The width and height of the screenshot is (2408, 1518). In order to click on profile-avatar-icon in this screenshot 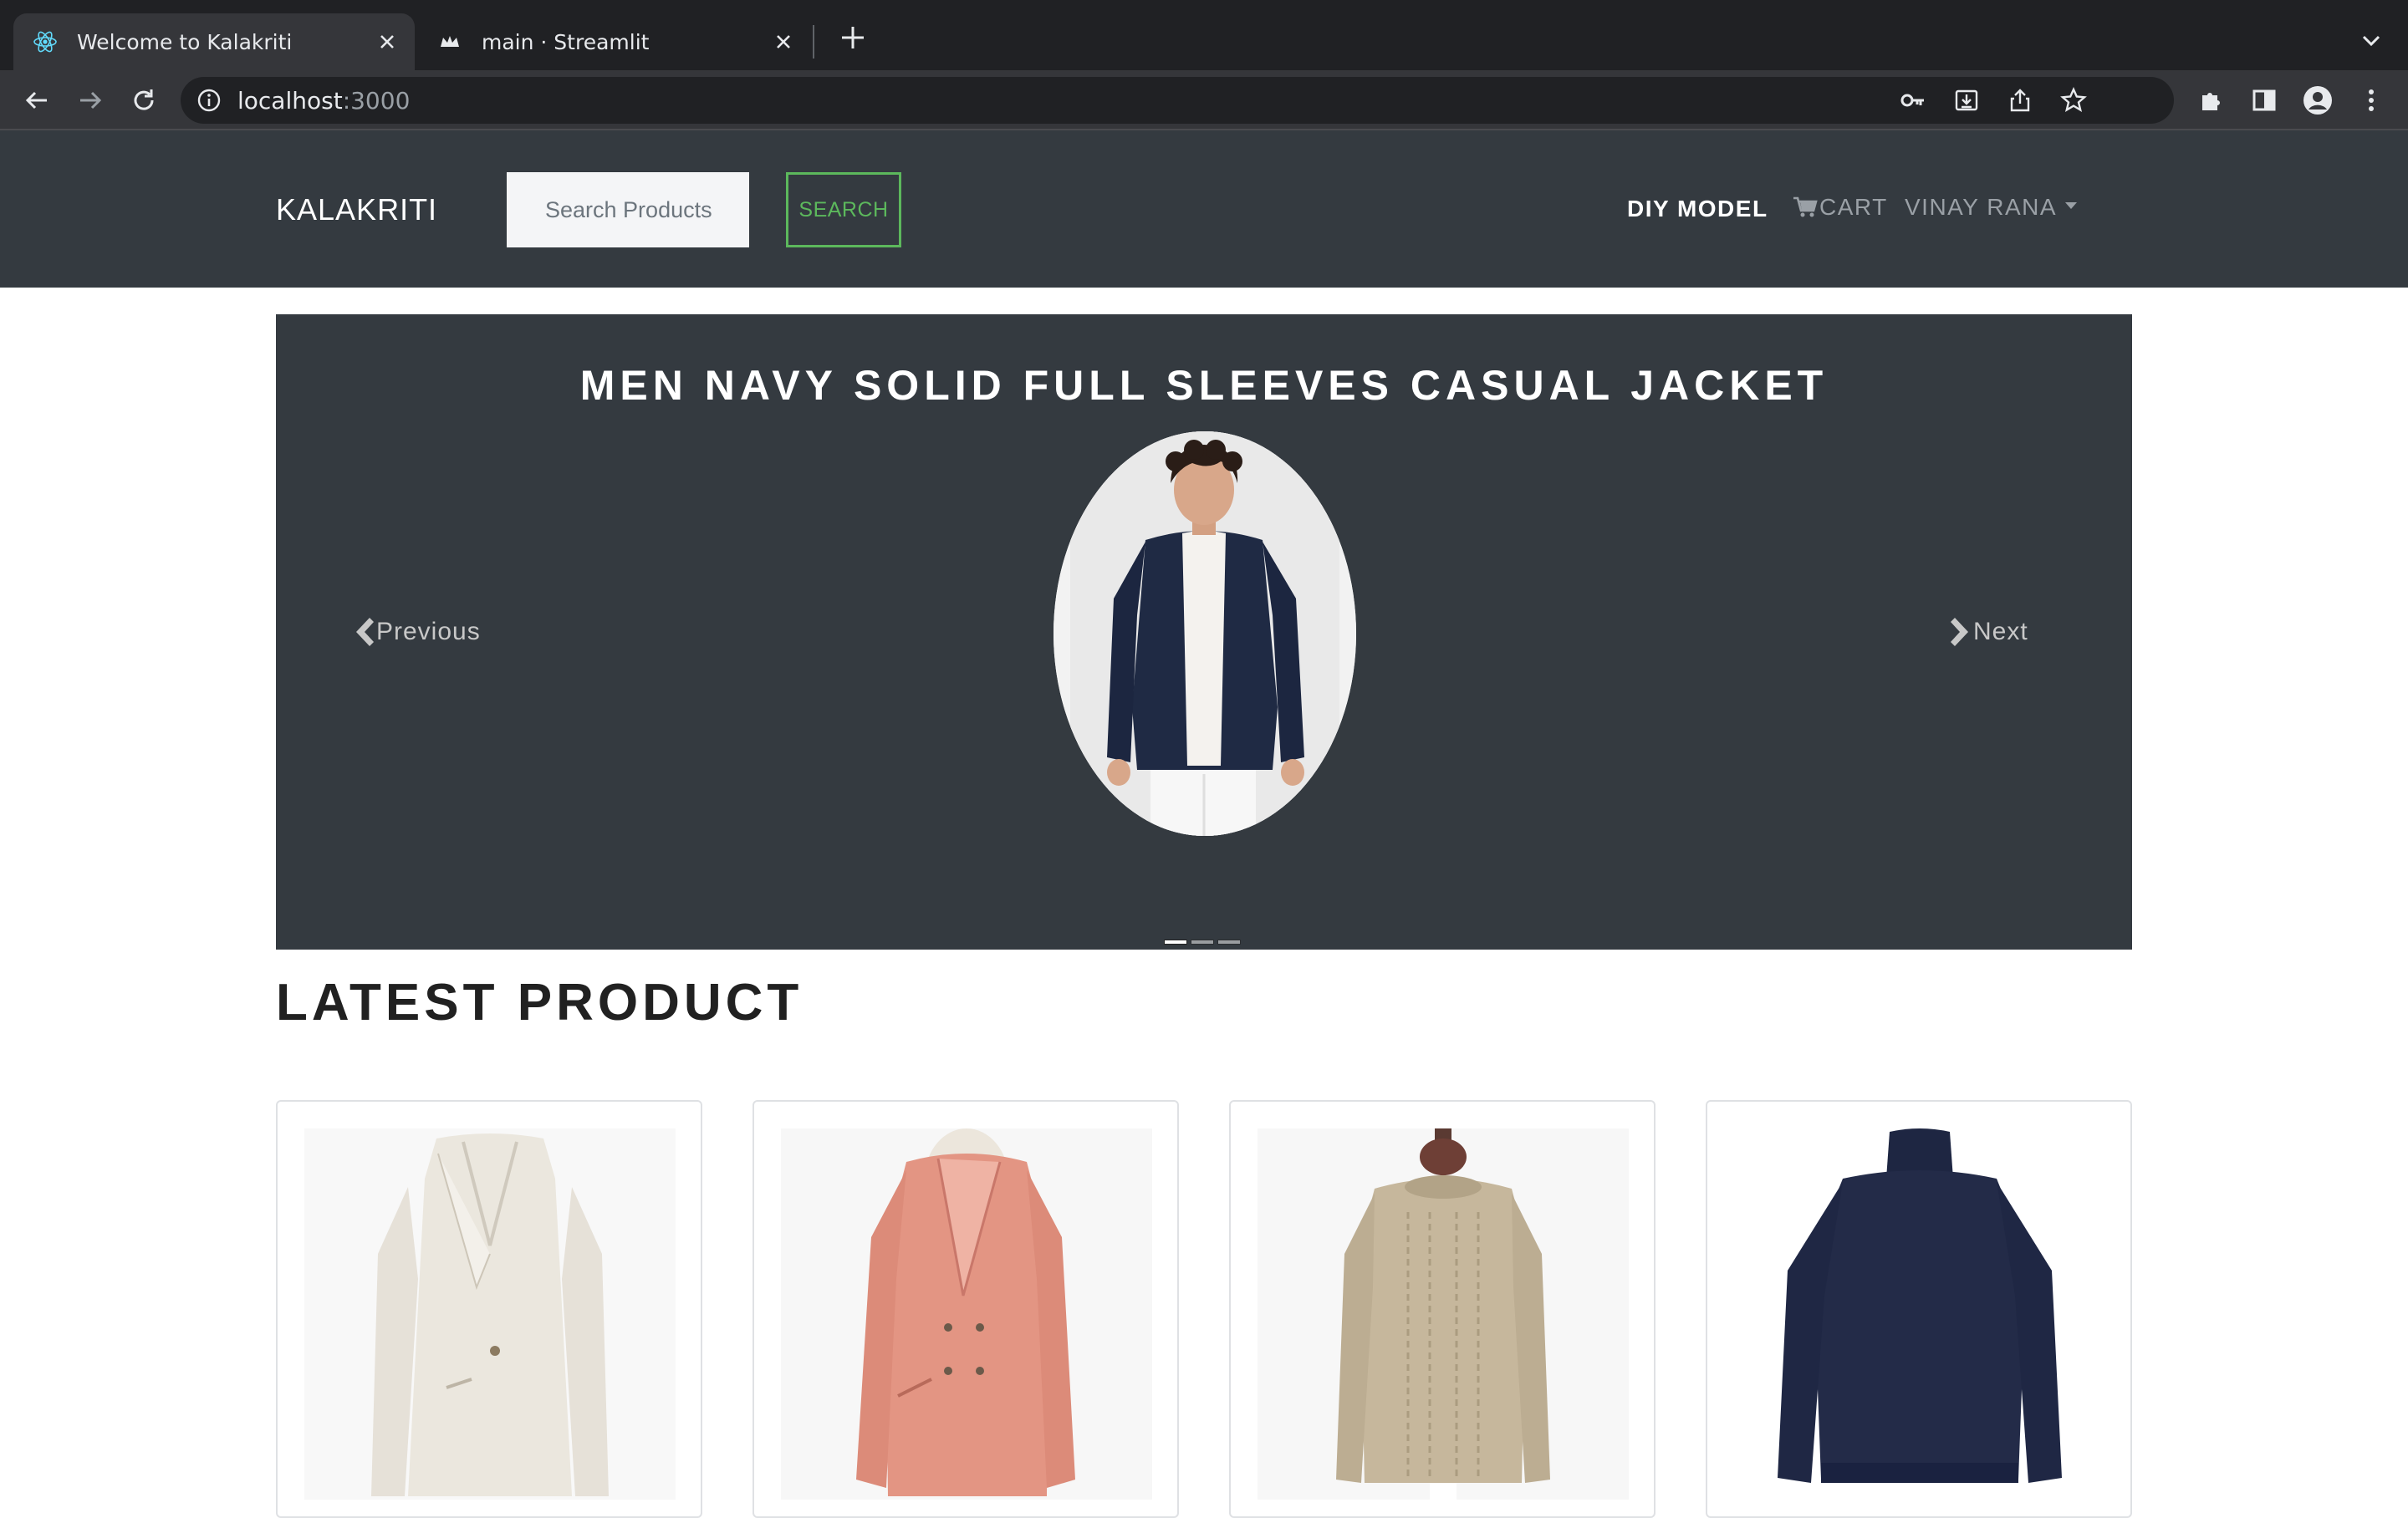, I will do `click(2317, 100)`.